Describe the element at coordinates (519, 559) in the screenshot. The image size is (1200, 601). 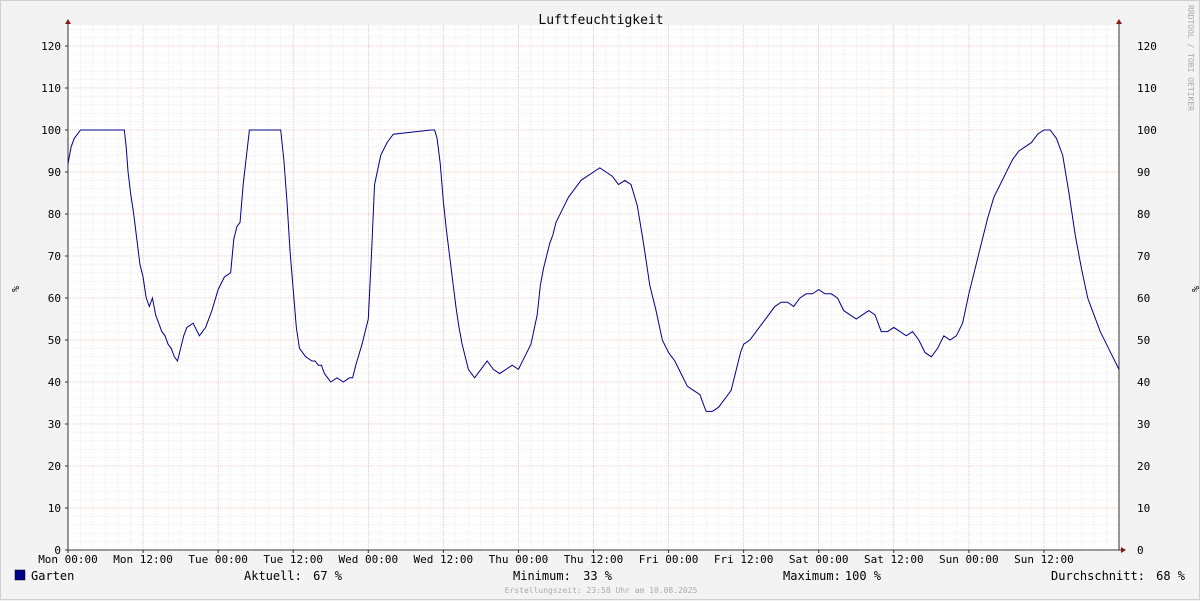
I see `x-tick-label: Thu 00:00` at that location.